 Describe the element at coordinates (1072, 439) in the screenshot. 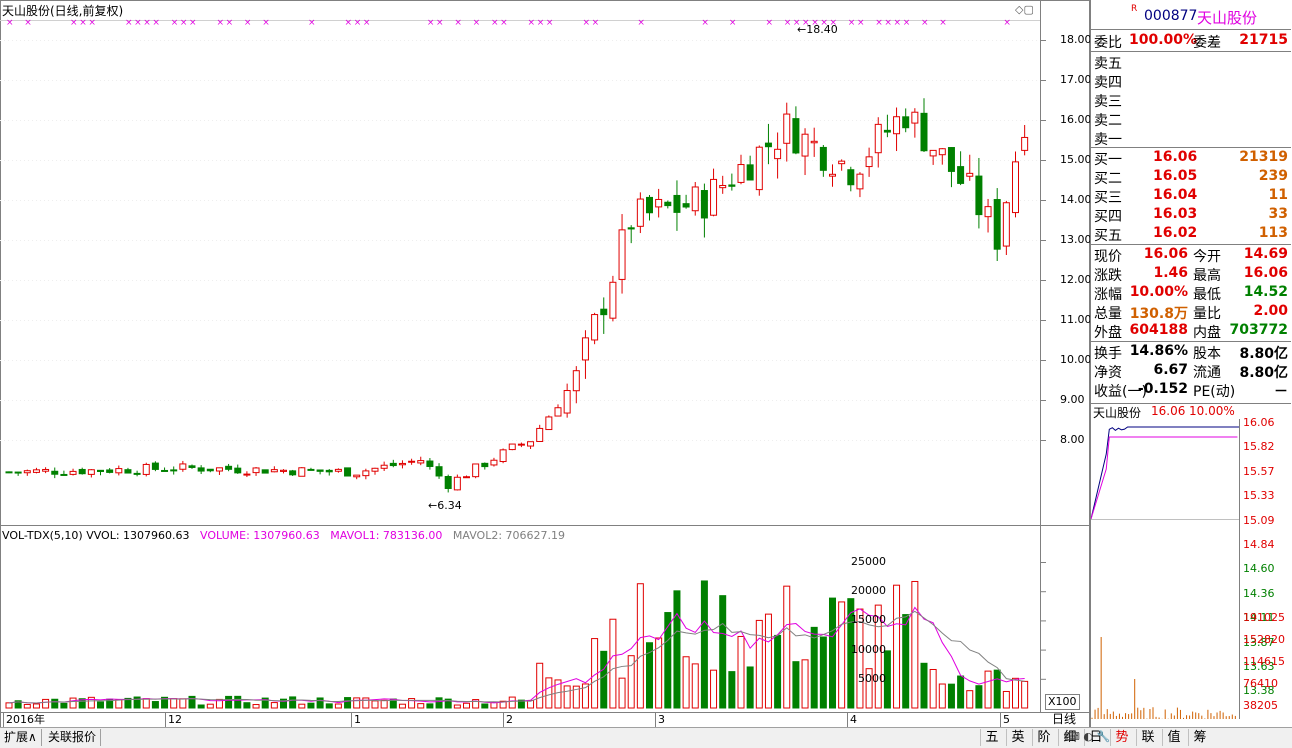

I see `price-axis-label: 8.00` at that location.